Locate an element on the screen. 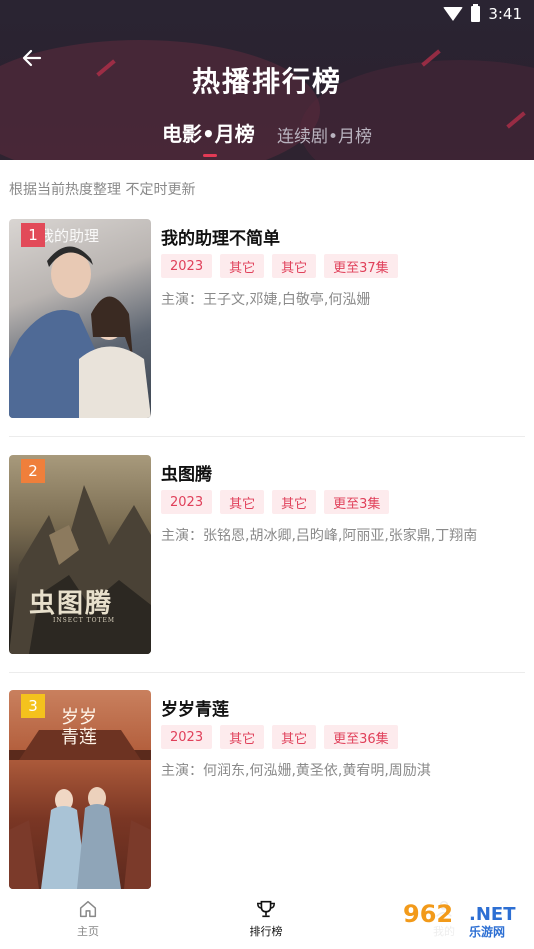 The image size is (534, 949). nav-ranking: 排行榜 is located at coordinates (266, 918).